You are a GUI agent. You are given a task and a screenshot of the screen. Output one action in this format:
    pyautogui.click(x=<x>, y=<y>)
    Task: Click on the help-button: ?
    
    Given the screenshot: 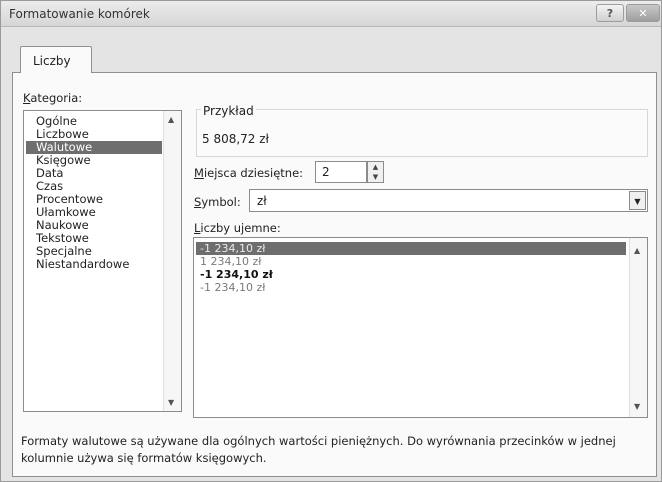 What is the action you would take?
    pyautogui.click(x=610, y=13)
    